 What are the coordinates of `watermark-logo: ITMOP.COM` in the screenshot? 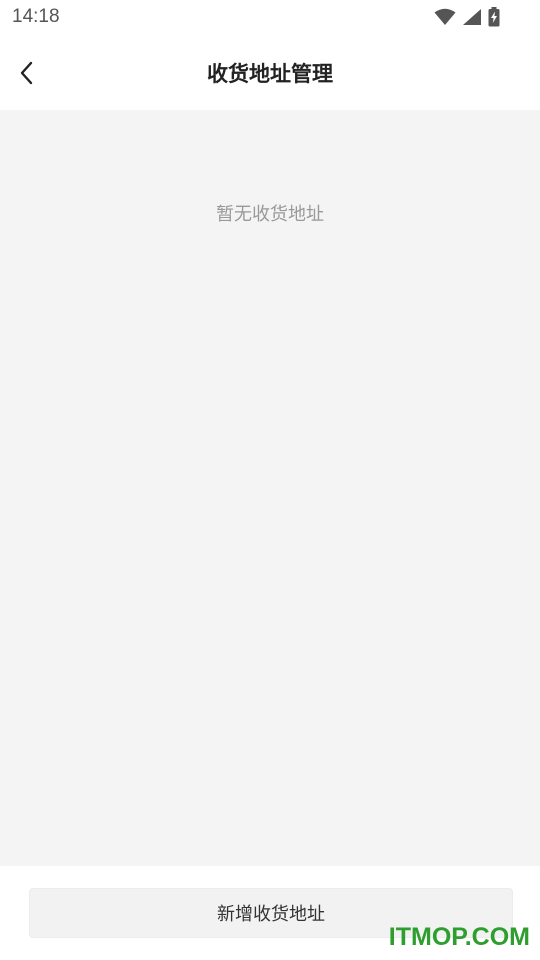 It's located at (459, 937).